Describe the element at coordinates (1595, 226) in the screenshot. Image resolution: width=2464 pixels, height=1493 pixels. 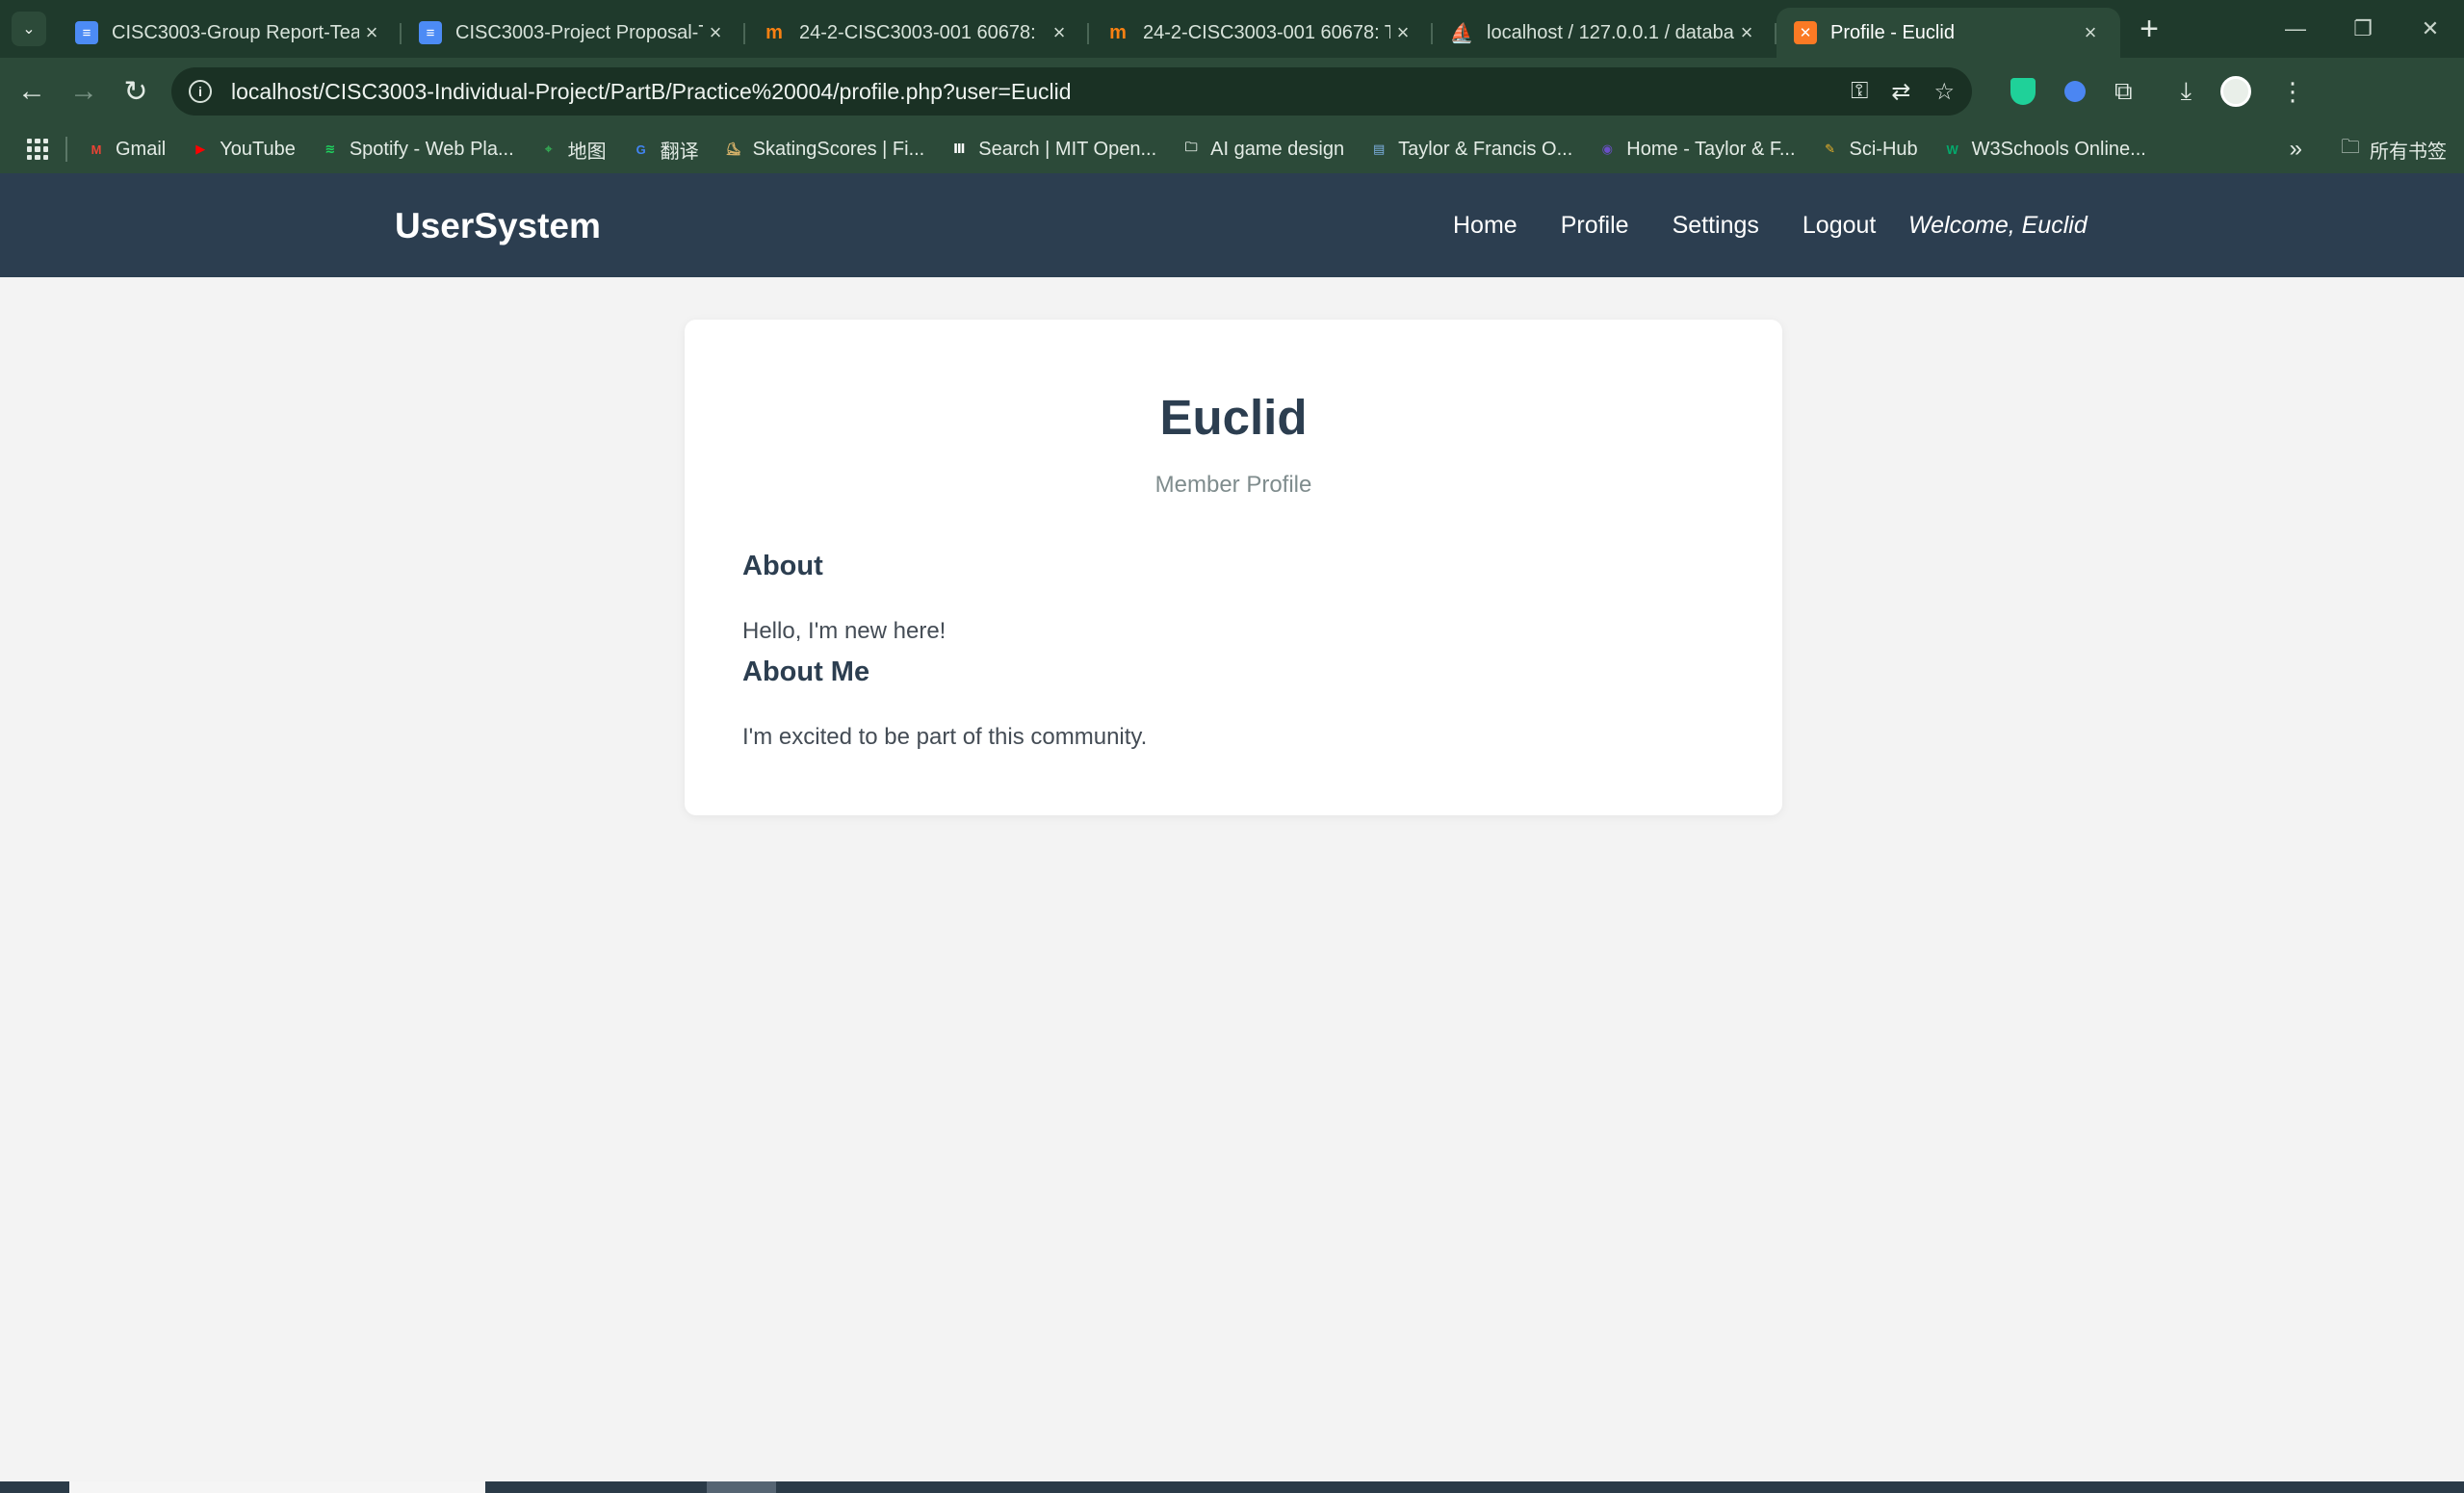
I see `nav-profile-link: Profile` at that location.